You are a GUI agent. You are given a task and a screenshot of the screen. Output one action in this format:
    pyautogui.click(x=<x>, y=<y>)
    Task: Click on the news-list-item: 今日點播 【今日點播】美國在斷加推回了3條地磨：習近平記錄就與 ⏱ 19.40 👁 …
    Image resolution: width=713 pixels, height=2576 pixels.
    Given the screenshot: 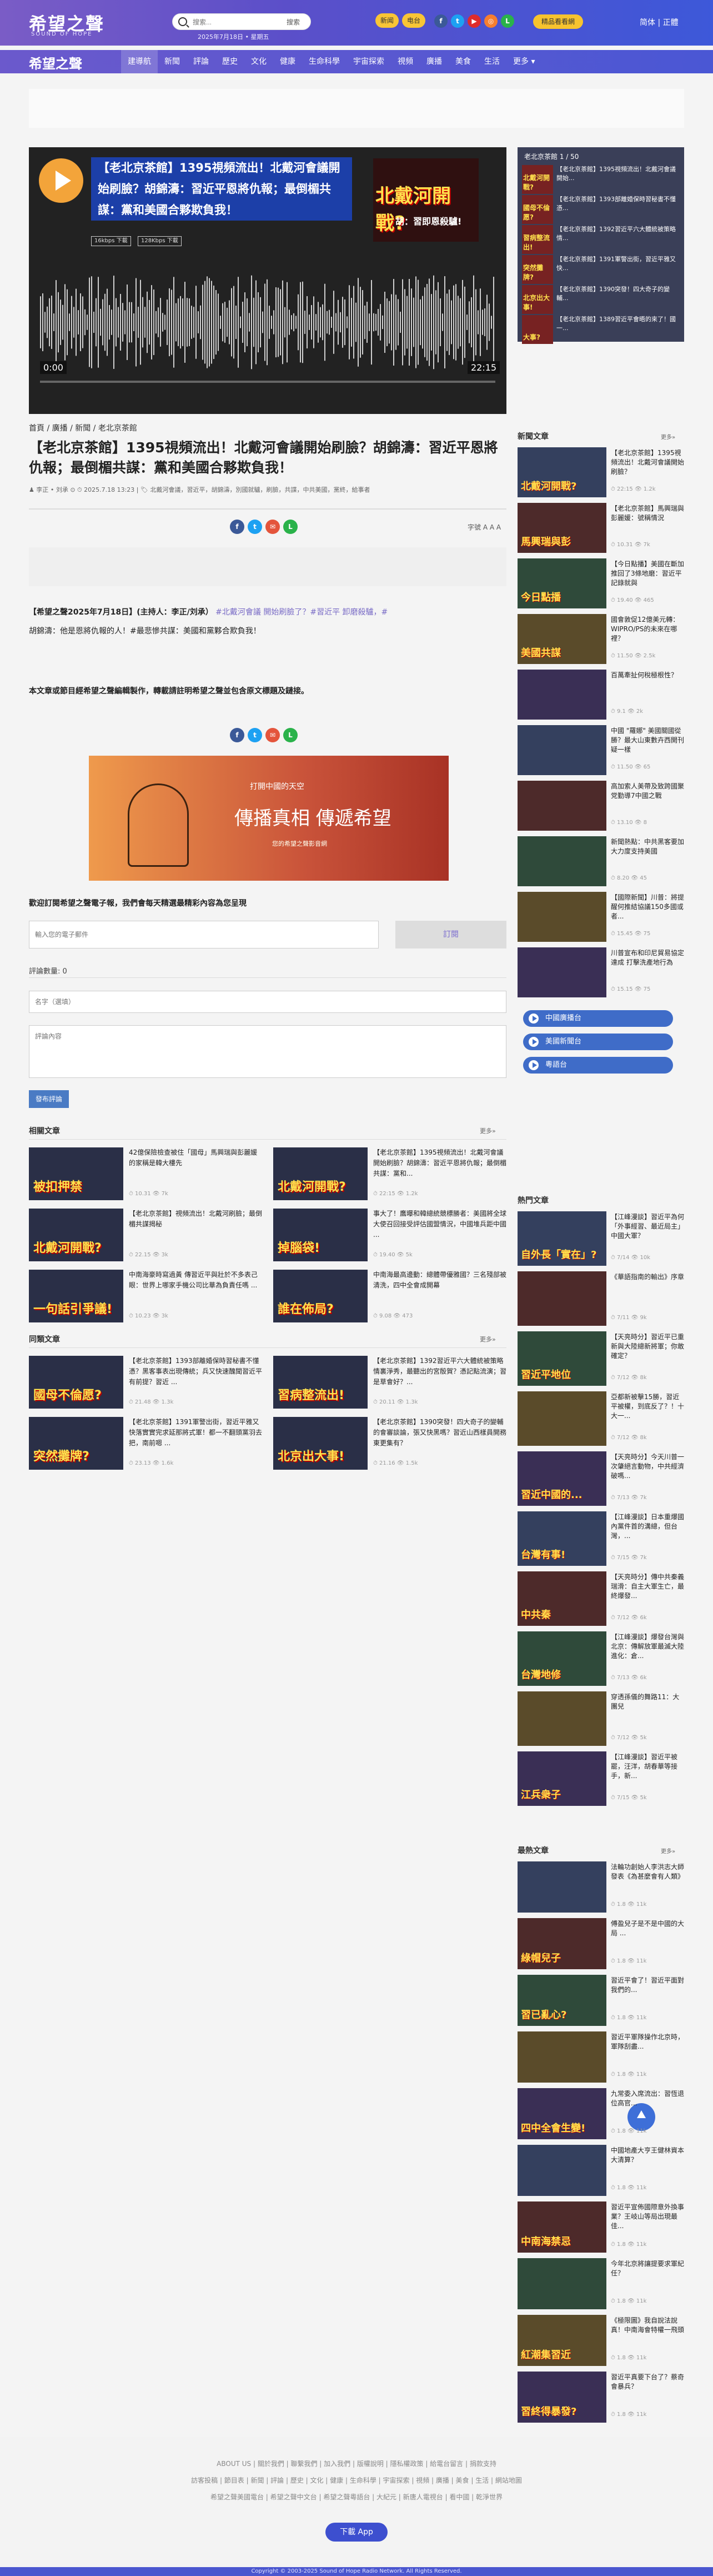 What is the action you would take?
    pyautogui.click(x=601, y=583)
    